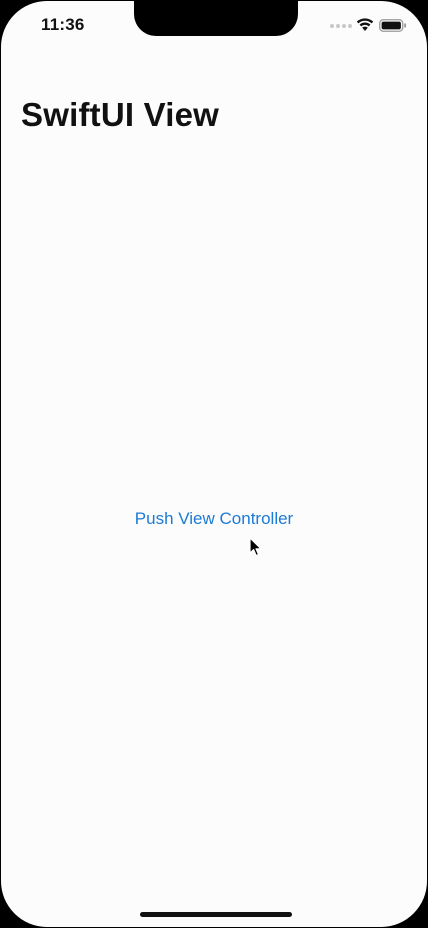 This screenshot has width=428, height=928. What do you see at coordinates (63, 24) in the screenshot?
I see `status-bar-time: 11:36` at bounding box center [63, 24].